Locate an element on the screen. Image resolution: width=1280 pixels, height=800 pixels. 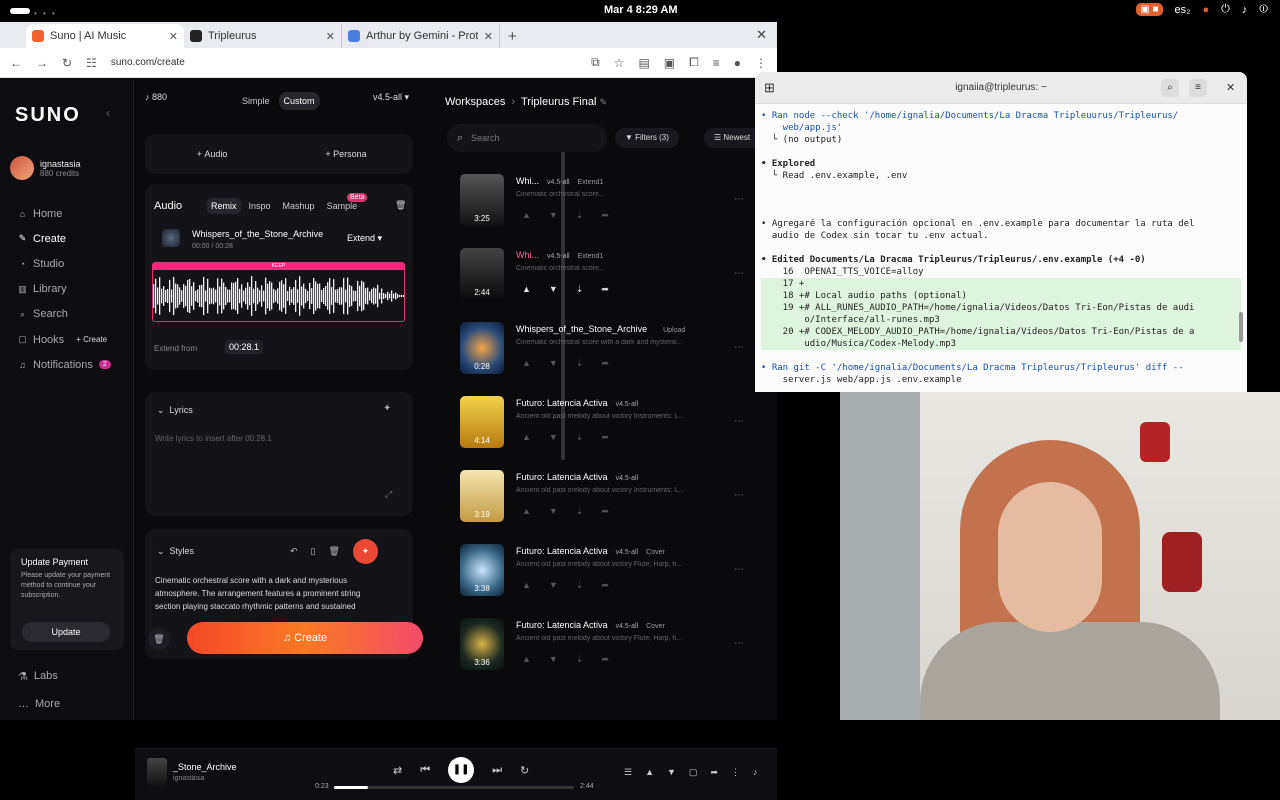
search-input: ⌕ Search is located at coordinates (527, 138).